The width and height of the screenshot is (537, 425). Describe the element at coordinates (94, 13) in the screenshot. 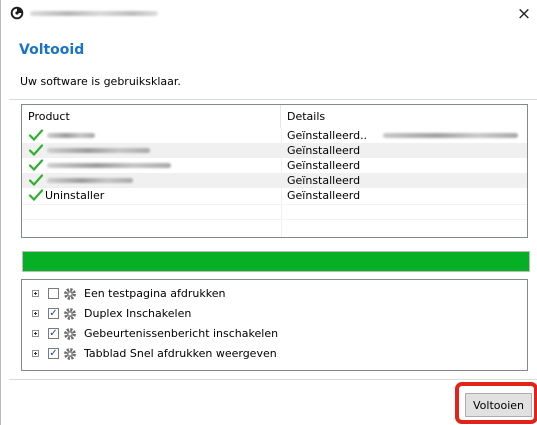

I see `window-title-redacted` at that location.